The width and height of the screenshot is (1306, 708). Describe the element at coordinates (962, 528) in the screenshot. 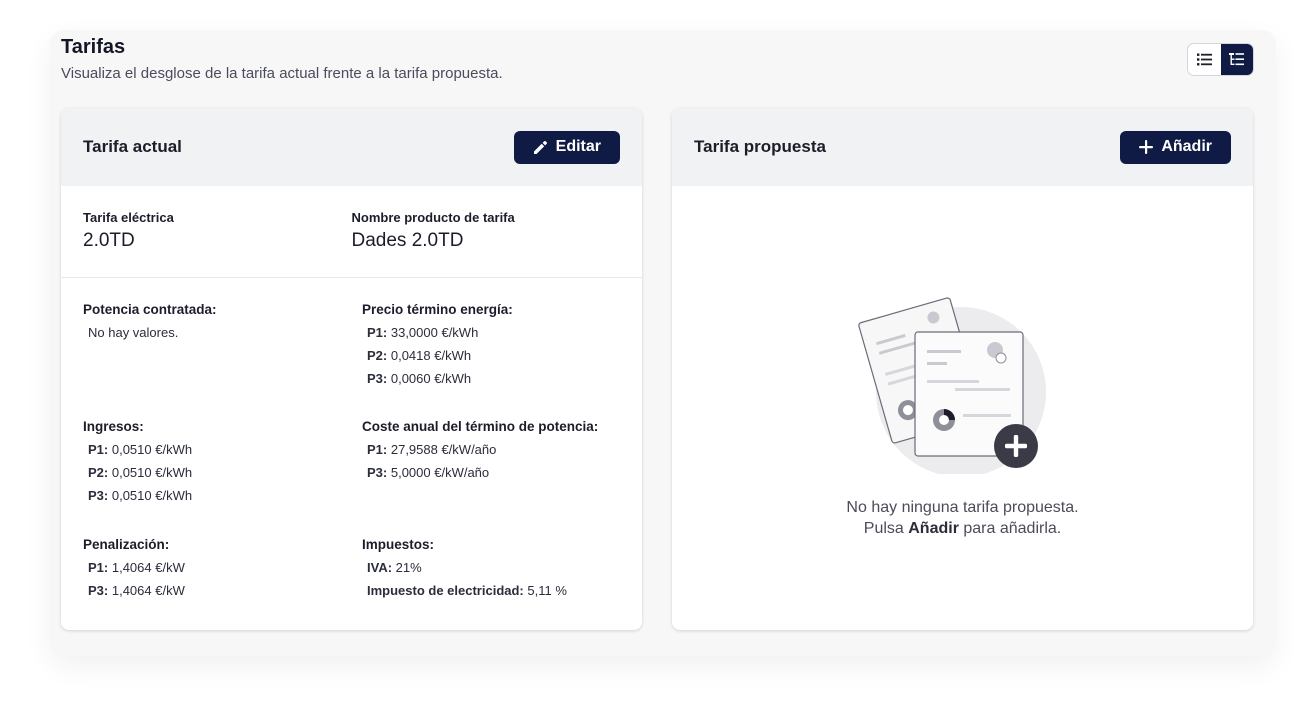

I see `empty-state-line2: Pulsa Añadir para añadirla.` at that location.